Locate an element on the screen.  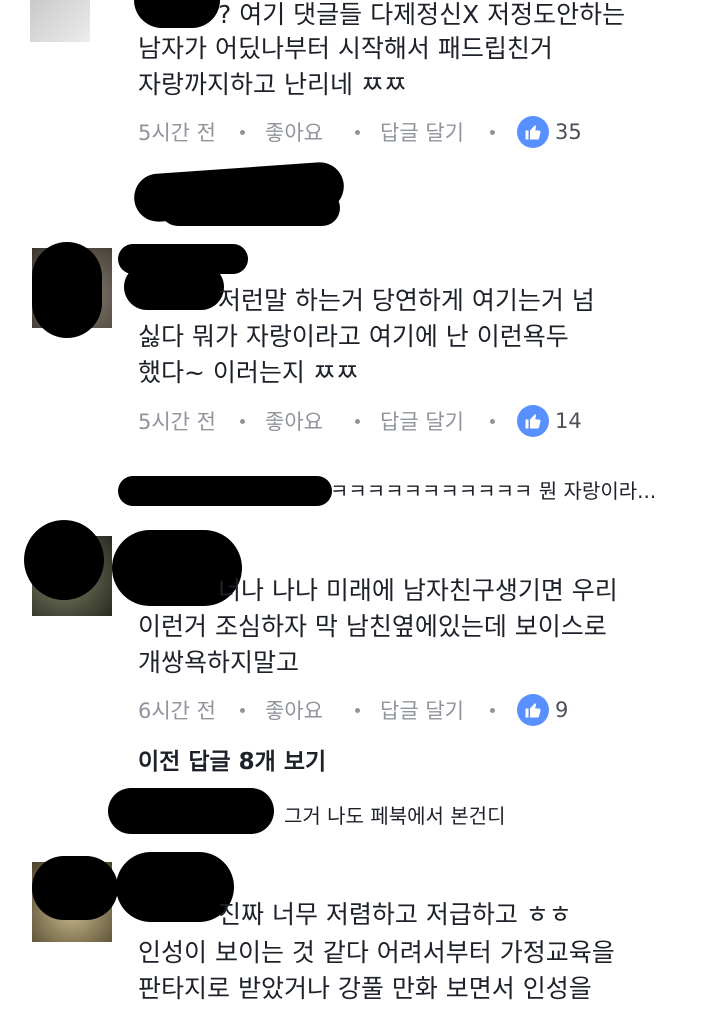
comment-meta: 5시간 전 좋아요 답글 달기 14 is located at coordinates (360, 421).